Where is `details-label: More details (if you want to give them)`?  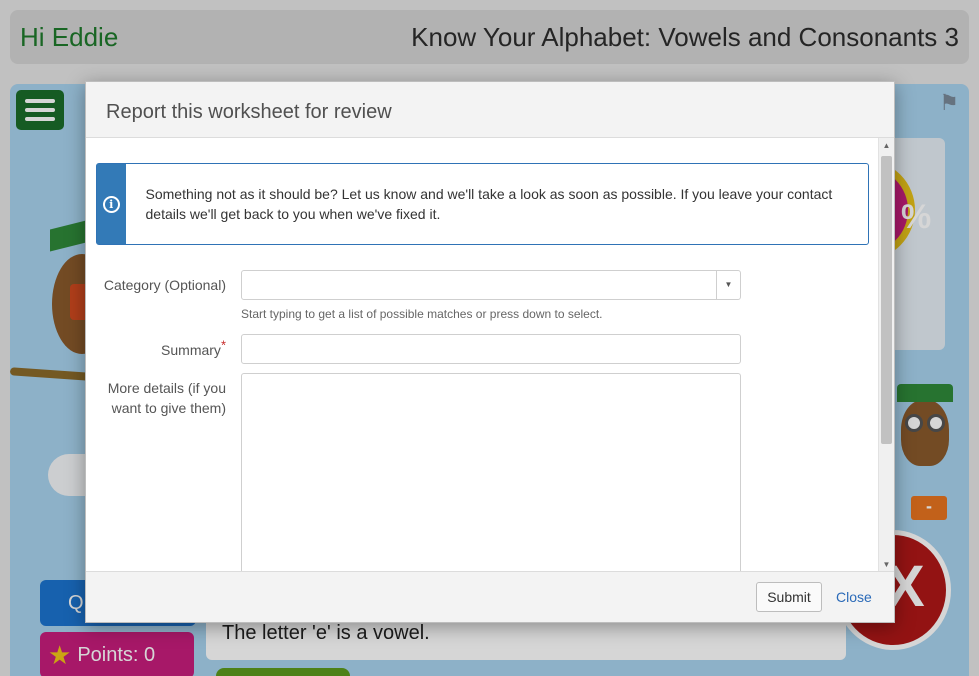
details-label: More details (if you want to give them) is located at coordinates (166, 398).